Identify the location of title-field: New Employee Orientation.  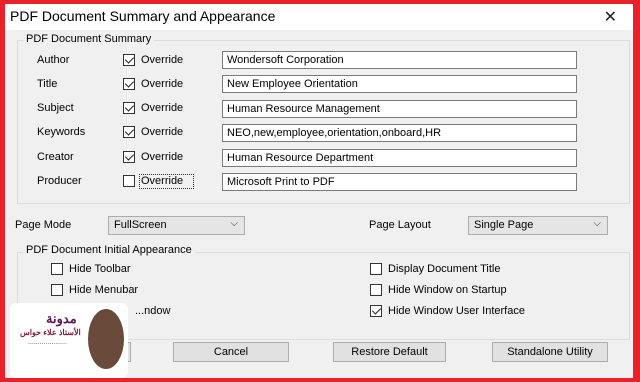
(399, 84).